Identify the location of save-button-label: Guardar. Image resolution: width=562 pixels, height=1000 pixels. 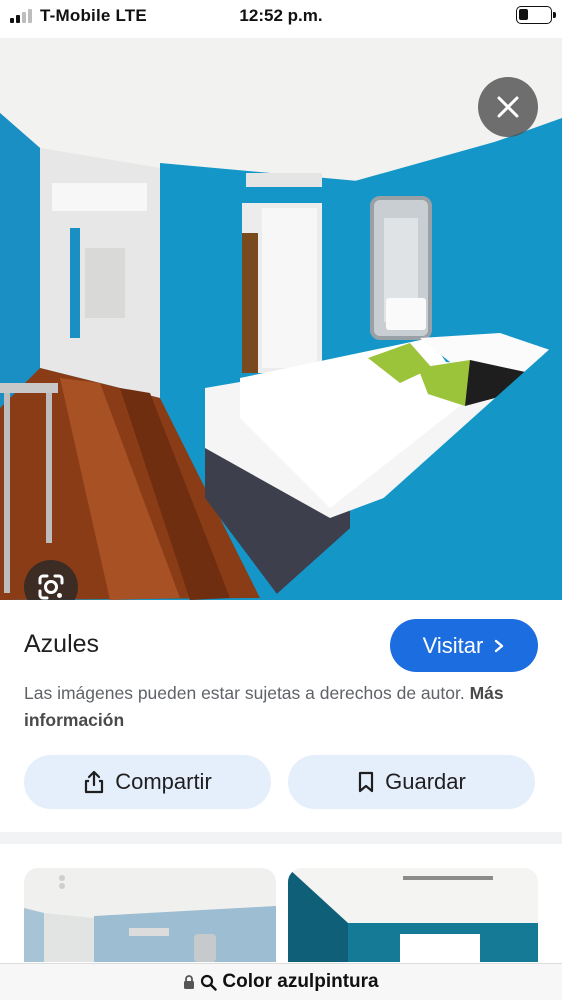
(425, 781).